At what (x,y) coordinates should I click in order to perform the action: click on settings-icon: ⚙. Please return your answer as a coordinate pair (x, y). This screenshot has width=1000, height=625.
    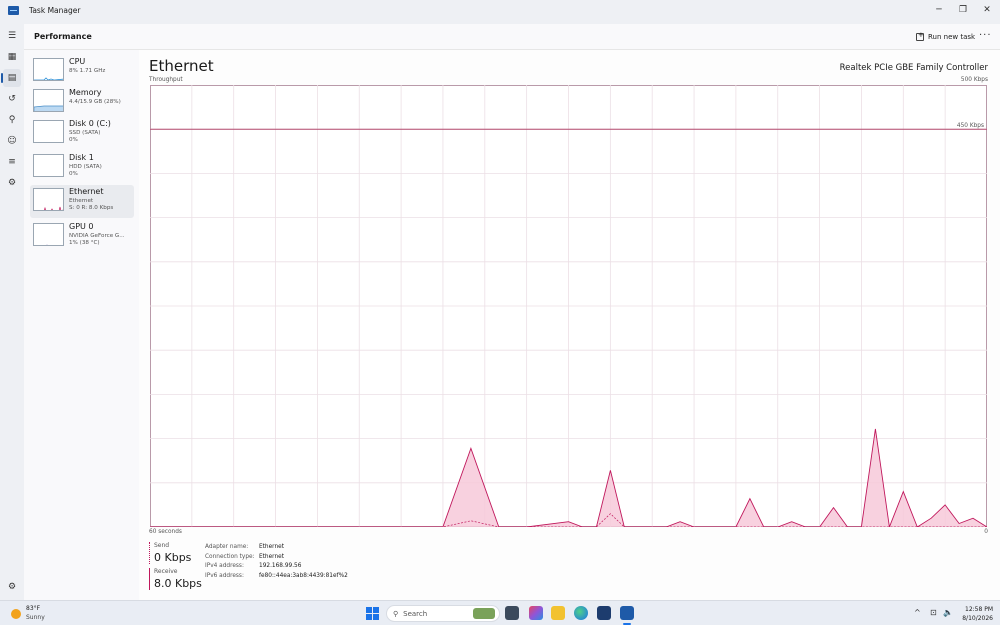
    Looking at the image, I should click on (12, 587).